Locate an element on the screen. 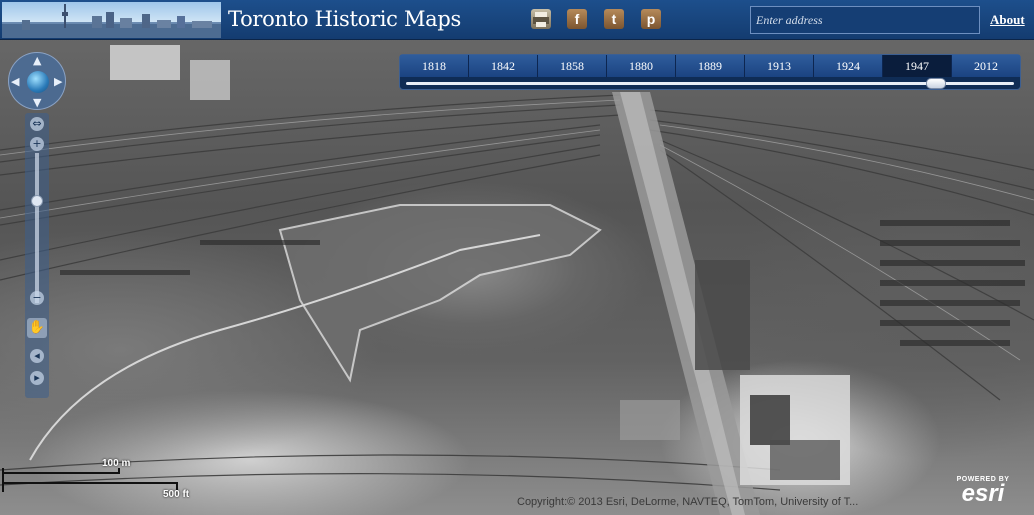 This screenshot has height=515, width=1034. year-tab-1880: 1880 is located at coordinates (641, 66).